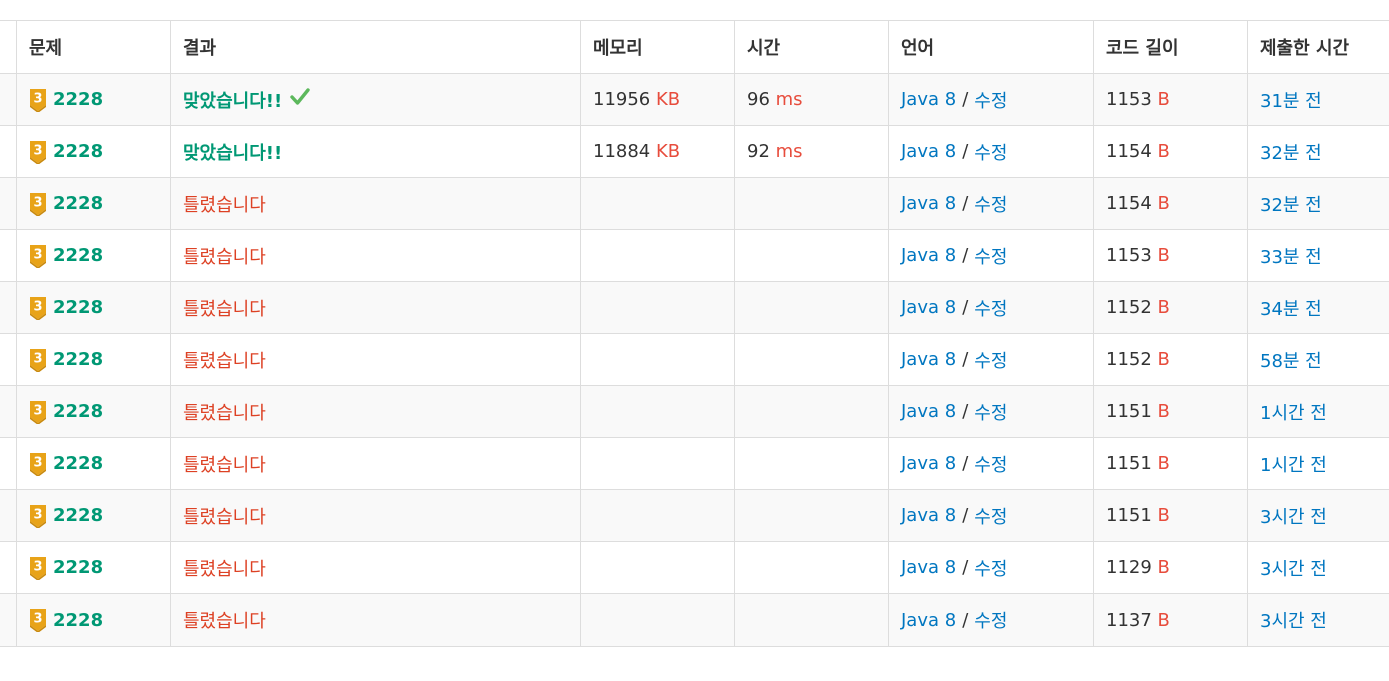 The width and height of the screenshot is (1389, 681). I want to click on submitted-time-cell: 32분 전, so click(1318, 151).